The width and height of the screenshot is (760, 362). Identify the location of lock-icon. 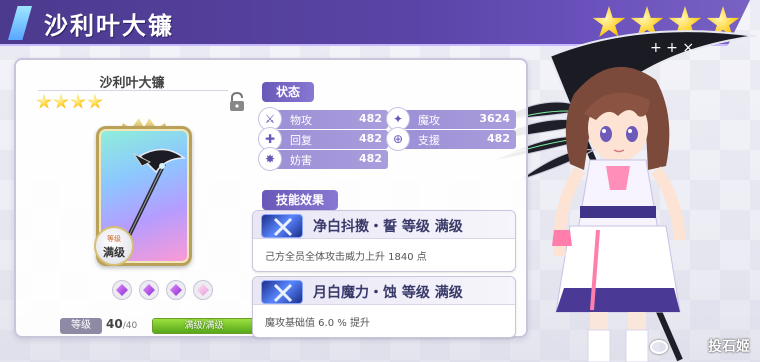
(237, 102).